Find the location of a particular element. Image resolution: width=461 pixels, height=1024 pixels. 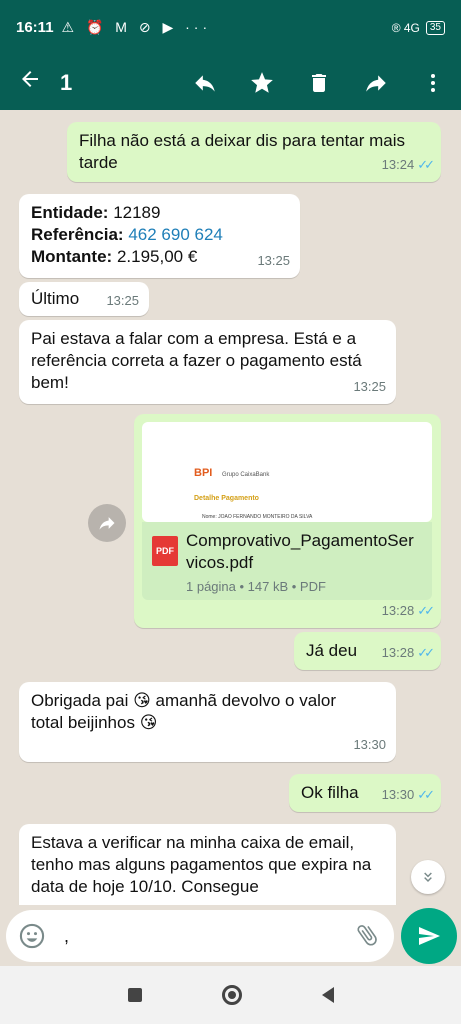

status-time: 16:11 is located at coordinates (35, 27).